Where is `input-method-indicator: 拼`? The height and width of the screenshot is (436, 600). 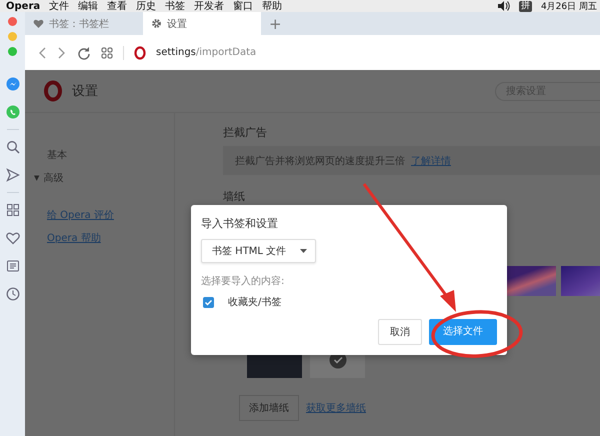 input-method-indicator: 拼 is located at coordinates (525, 6).